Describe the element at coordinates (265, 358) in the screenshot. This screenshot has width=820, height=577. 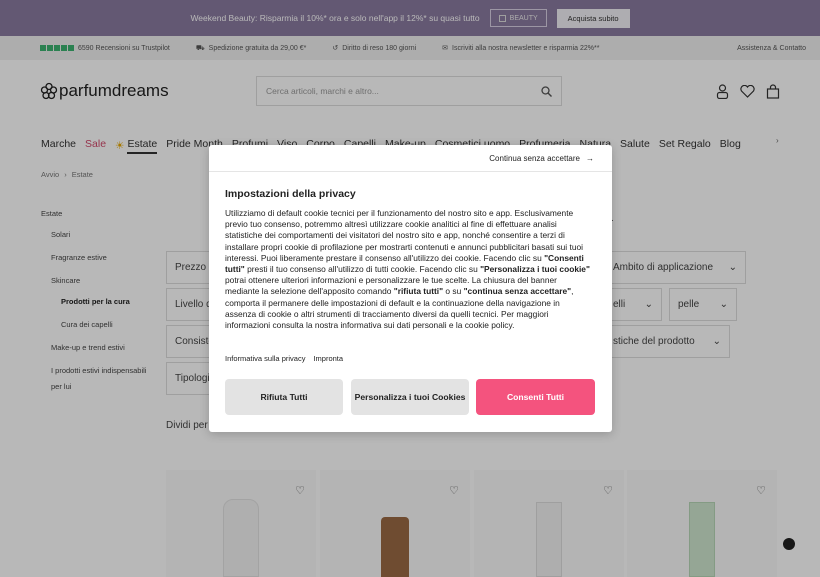
I see `privacy-policy-link: Informativa sulla privacy` at that location.